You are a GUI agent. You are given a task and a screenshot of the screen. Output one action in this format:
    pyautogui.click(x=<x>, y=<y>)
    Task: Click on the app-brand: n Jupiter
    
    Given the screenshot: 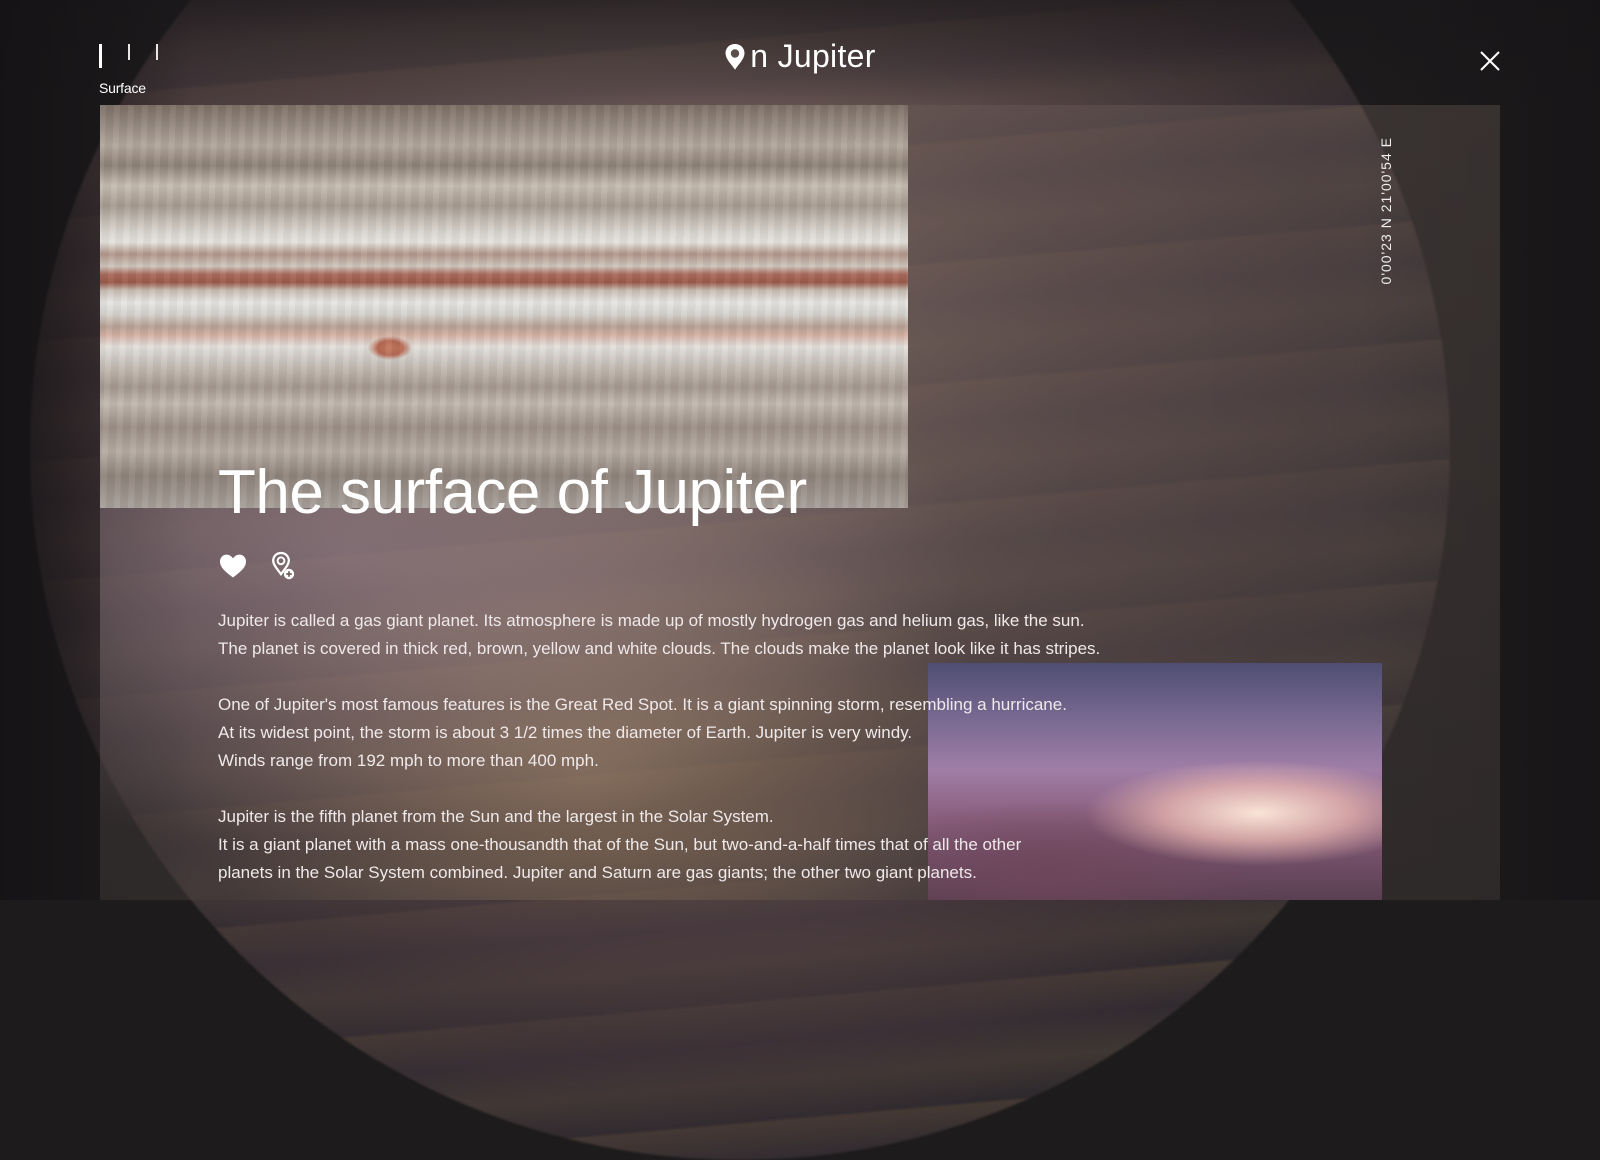 What is the action you would take?
    pyautogui.click(x=800, y=57)
    